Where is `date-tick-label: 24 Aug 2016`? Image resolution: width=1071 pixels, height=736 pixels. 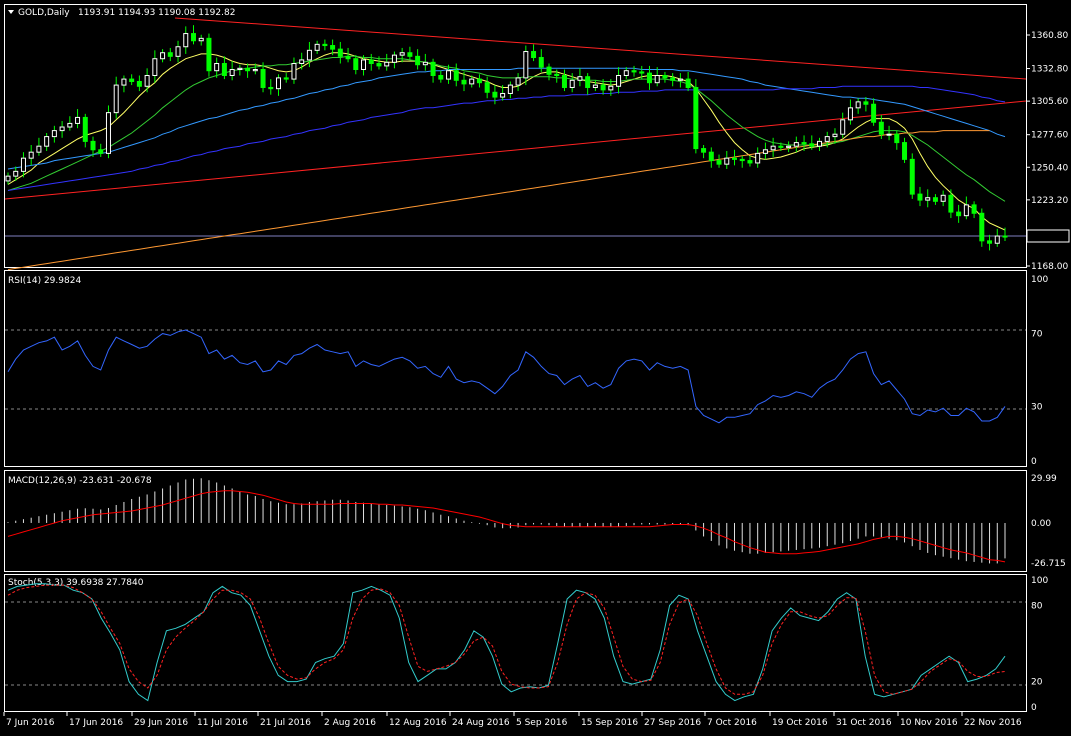 date-tick-label: 24 Aug 2016 is located at coordinates (481, 723).